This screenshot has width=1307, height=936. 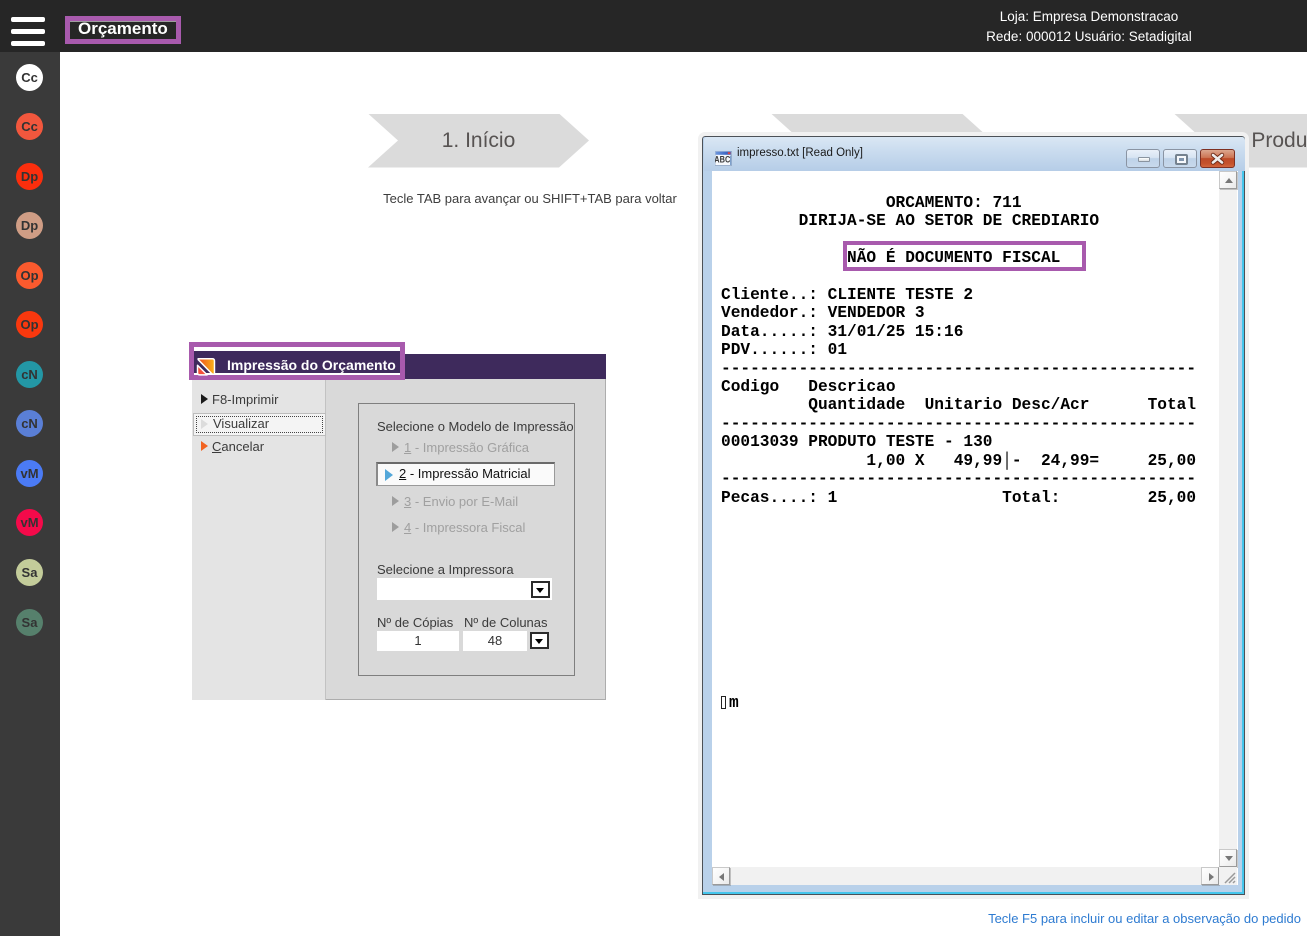 What do you see at coordinates (722, 160) in the screenshot?
I see `svg-text: ABC` at bounding box center [722, 160].